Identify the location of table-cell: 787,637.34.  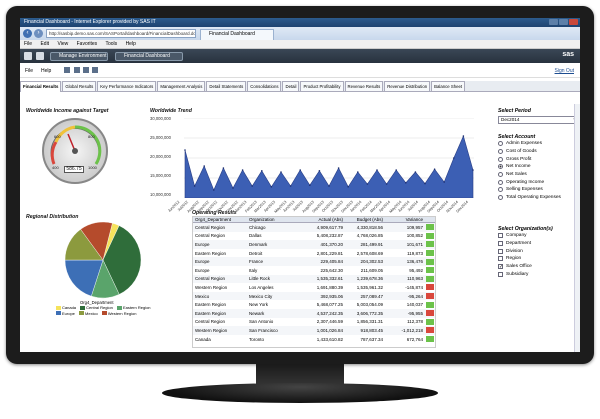
(371, 339).